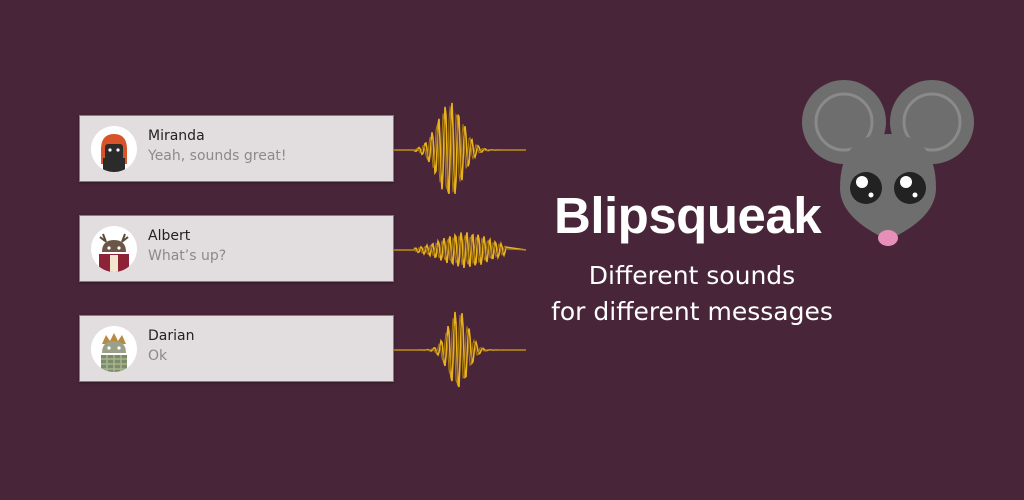  I want to click on app-title: Blipsqueak, so click(688, 215).